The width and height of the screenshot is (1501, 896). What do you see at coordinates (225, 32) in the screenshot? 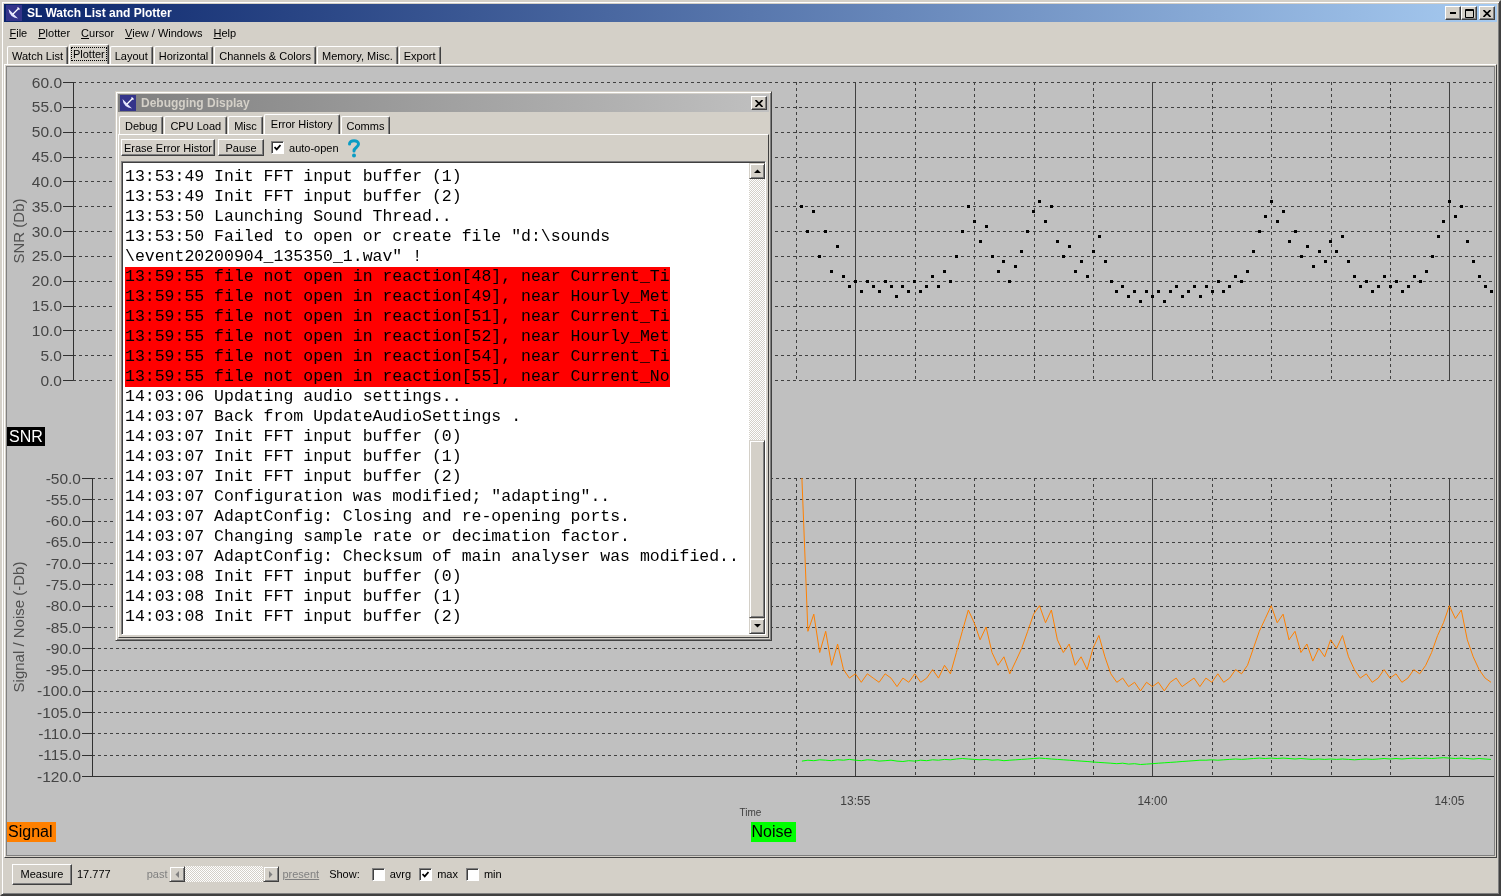
I see `menu-item: Help` at bounding box center [225, 32].